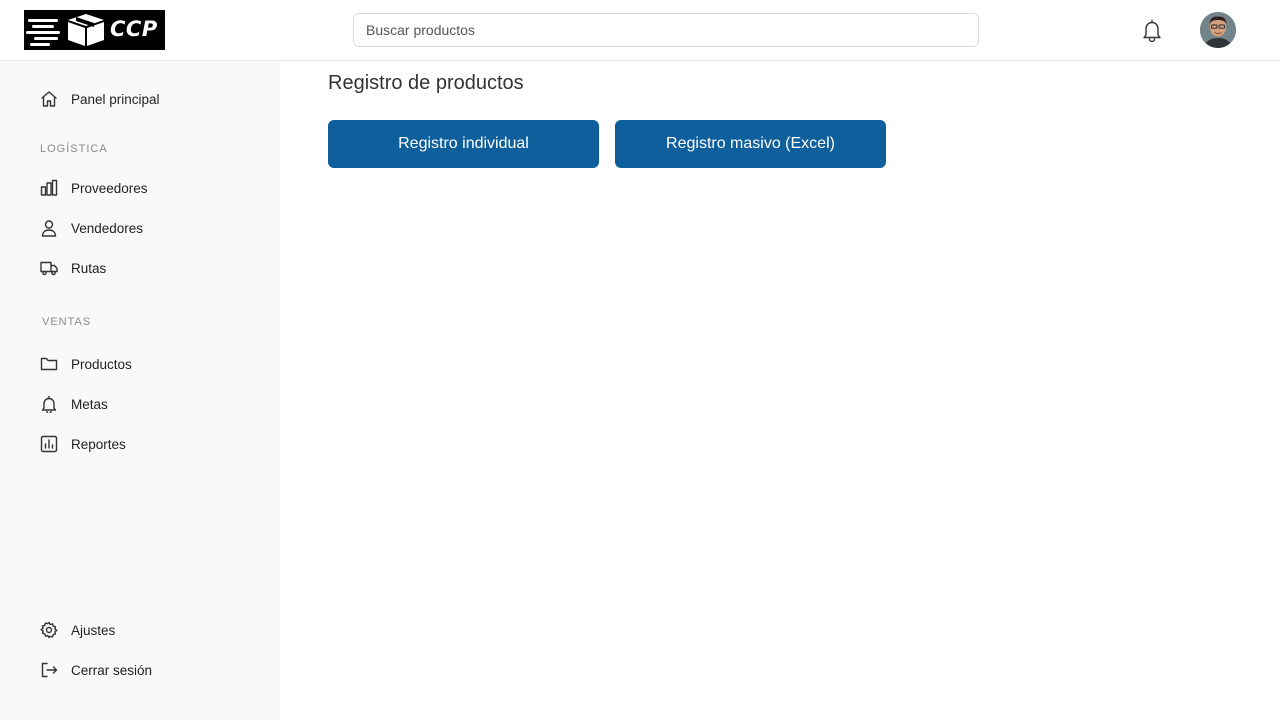 The width and height of the screenshot is (1280, 720). I want to click on section-title-logistica: LOGÍSTICA, so click(74, 149).